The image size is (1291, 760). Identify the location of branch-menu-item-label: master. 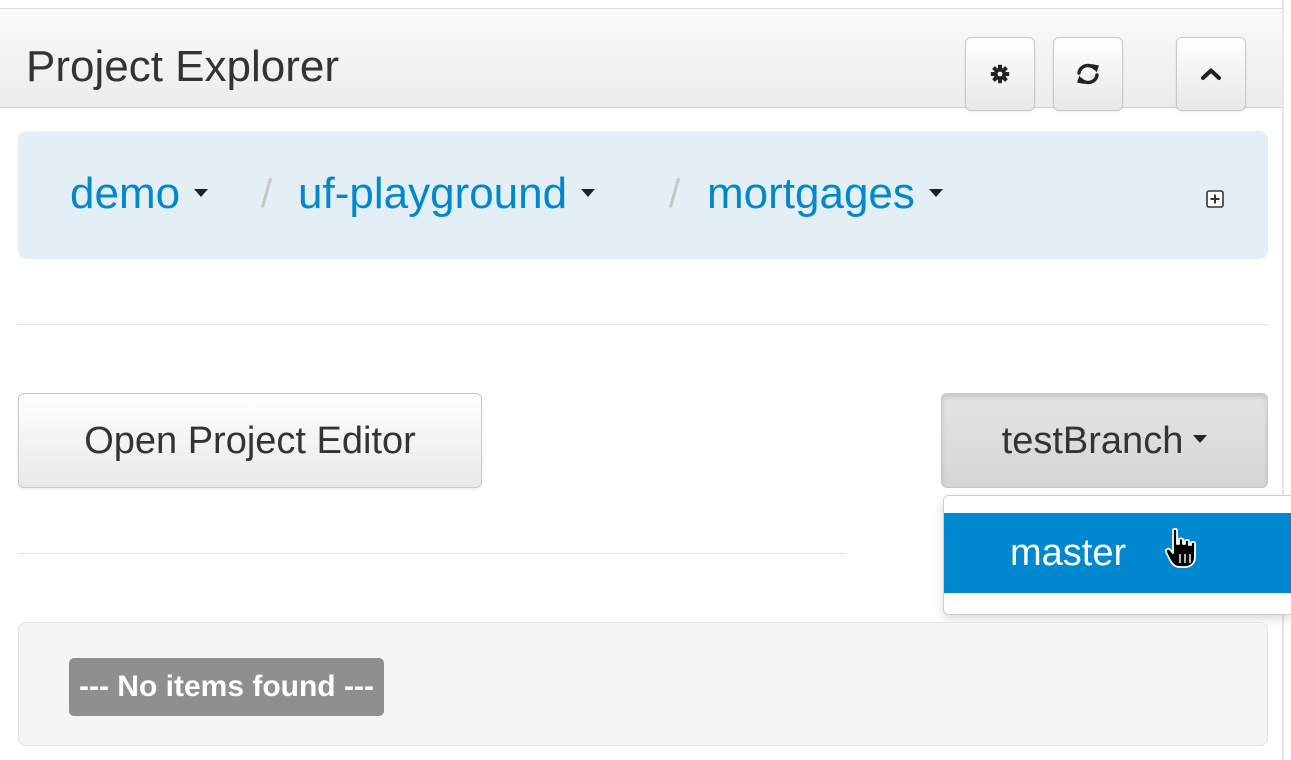
(1068, 553).